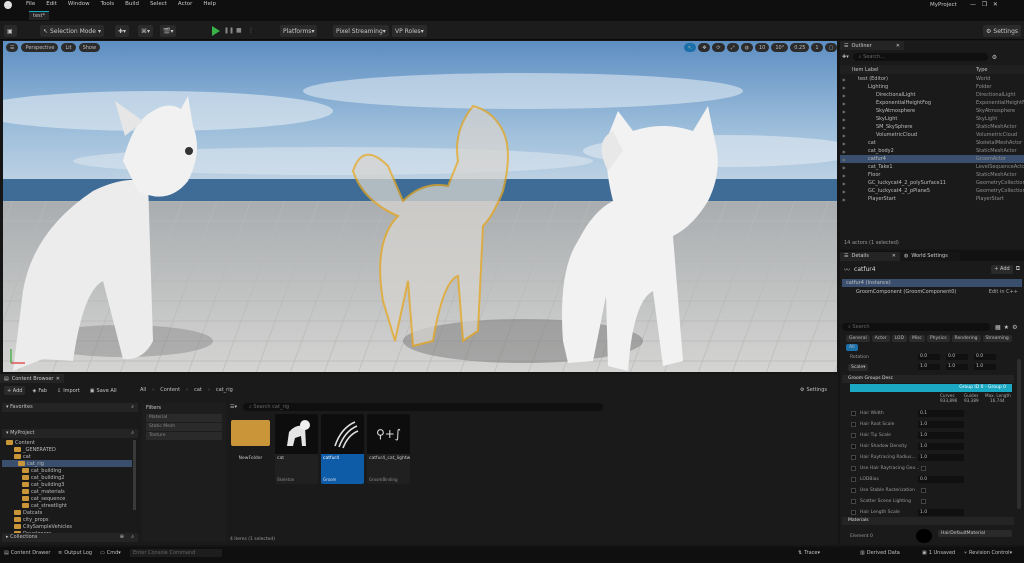 The height and width of the screenshot is (563, 1024). Describe the element at coordinates (216, 31) in the screenshot. I see `play-icon` at that location.